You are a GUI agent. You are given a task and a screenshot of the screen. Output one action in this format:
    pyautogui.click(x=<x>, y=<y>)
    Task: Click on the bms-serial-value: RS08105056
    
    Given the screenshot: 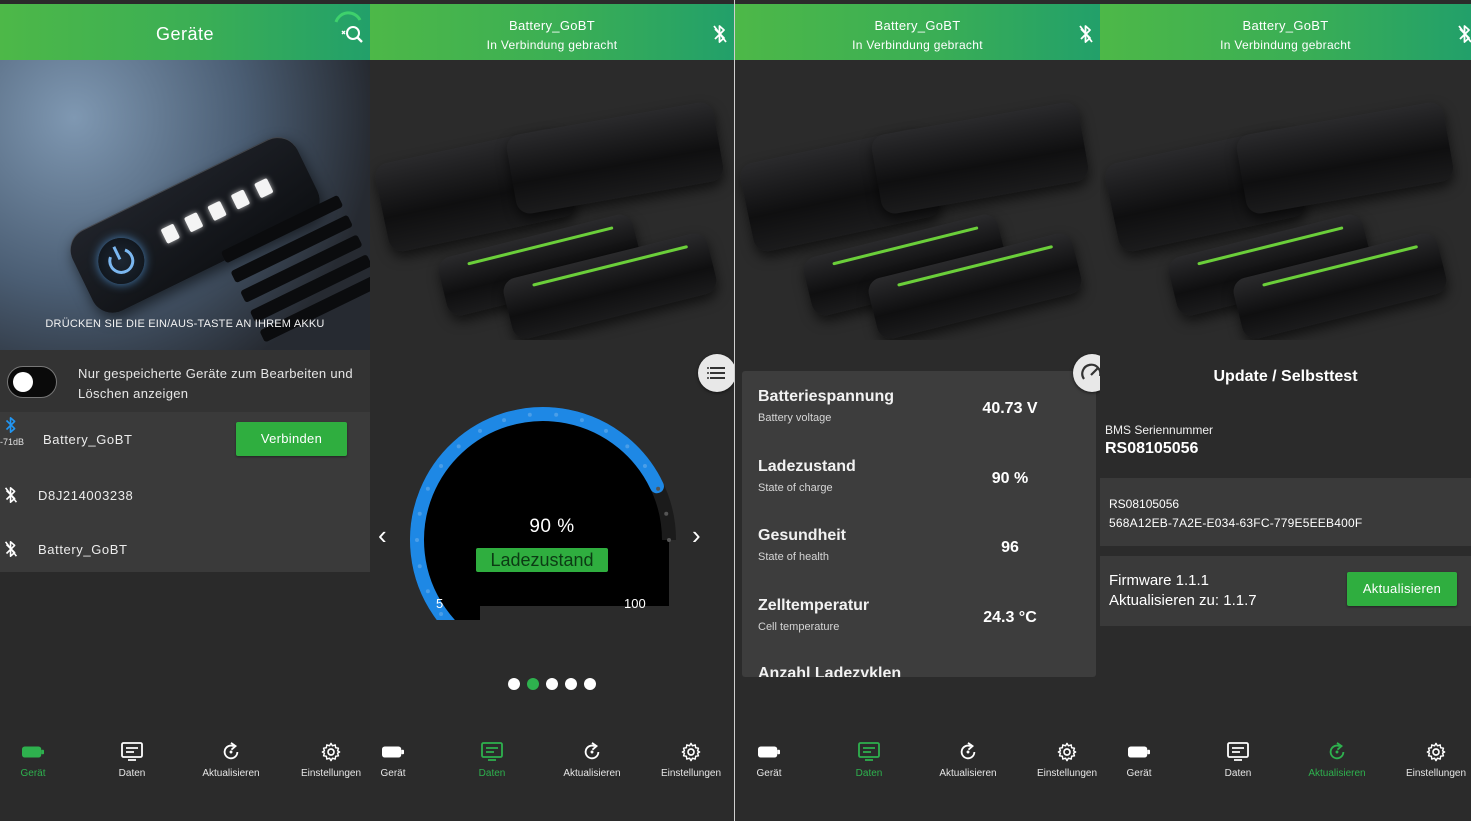 What is the action you would take?
    pyautogui.click(x=1152, y=448)
    